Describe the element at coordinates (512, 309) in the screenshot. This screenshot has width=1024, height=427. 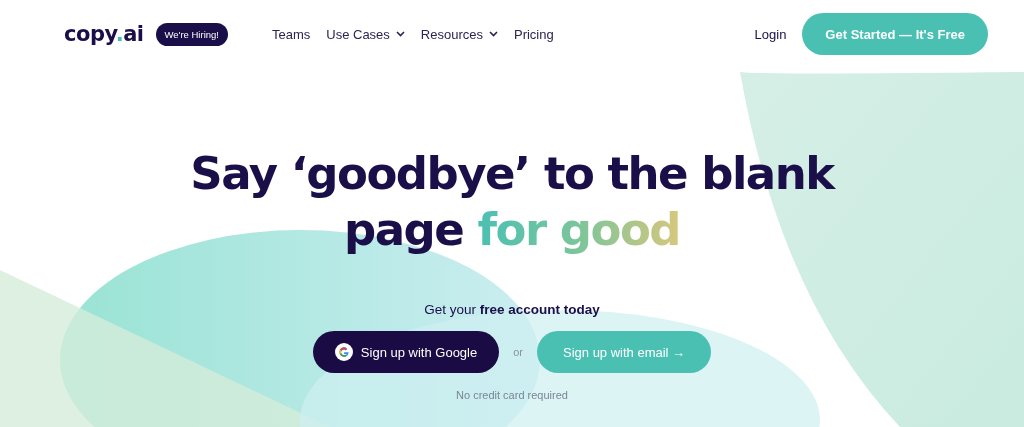
I see `subtitle: Get your free account today` at that location.